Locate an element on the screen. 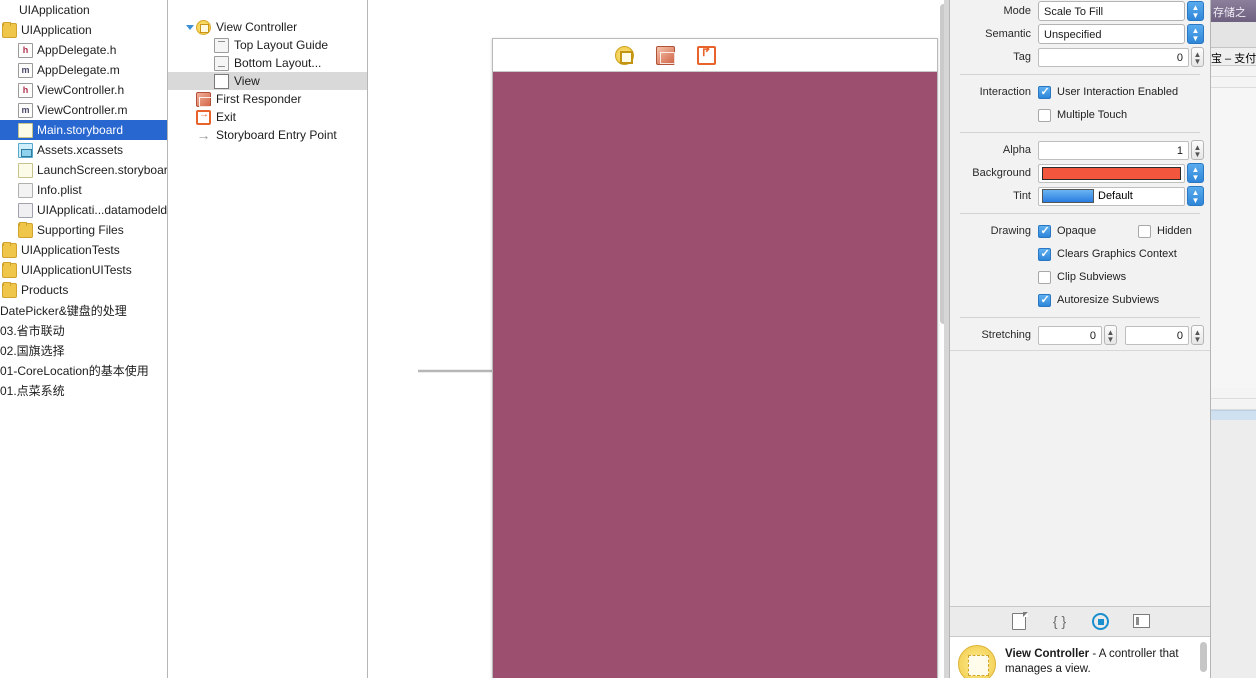 This screenshot has height=678, width=1256. object-library-tab is located at coordinates (1100, 621).